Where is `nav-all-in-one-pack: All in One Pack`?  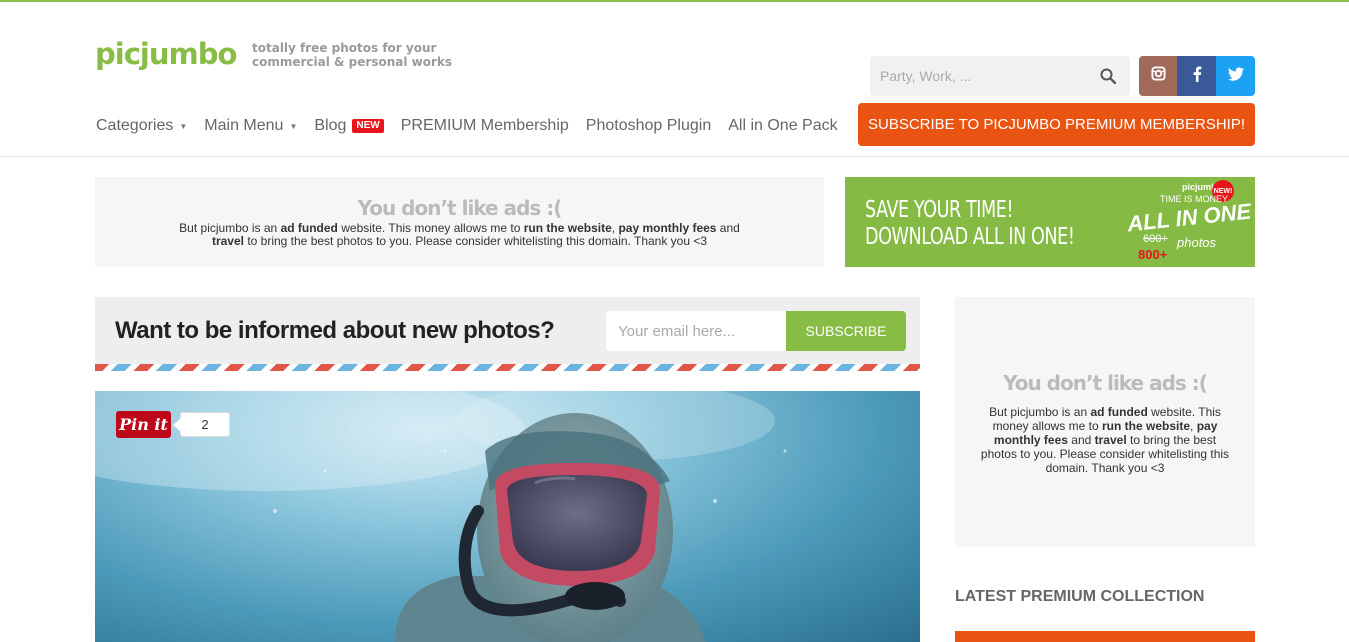 nav-all-in-one-pack: All in One Pack is located at coordinates (782, 126).